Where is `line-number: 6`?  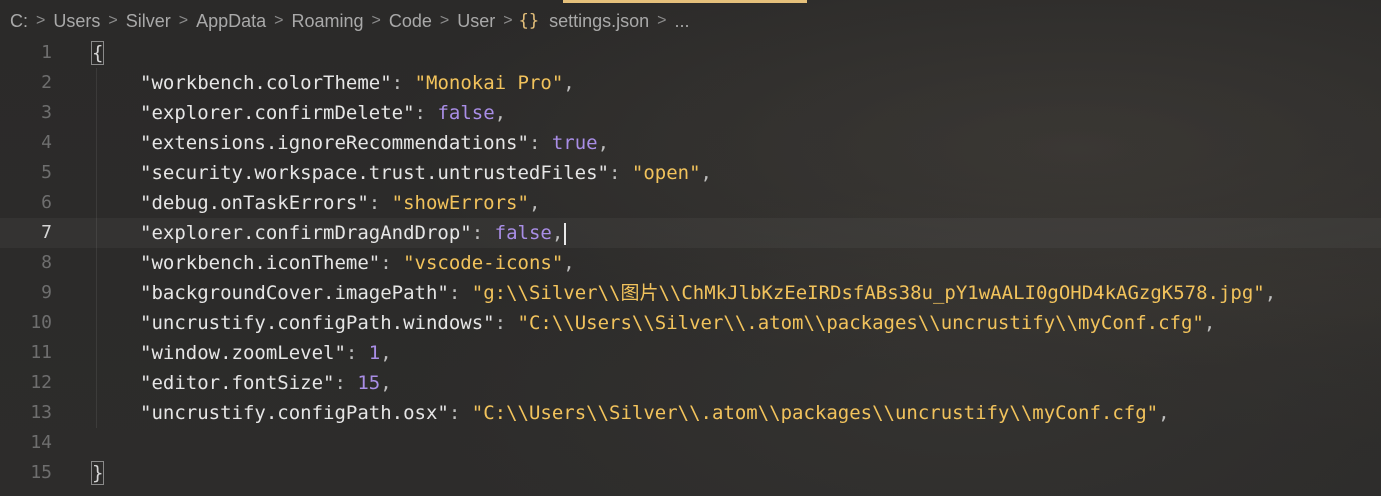
line-number: 6 is located at coordinates (46, 202).